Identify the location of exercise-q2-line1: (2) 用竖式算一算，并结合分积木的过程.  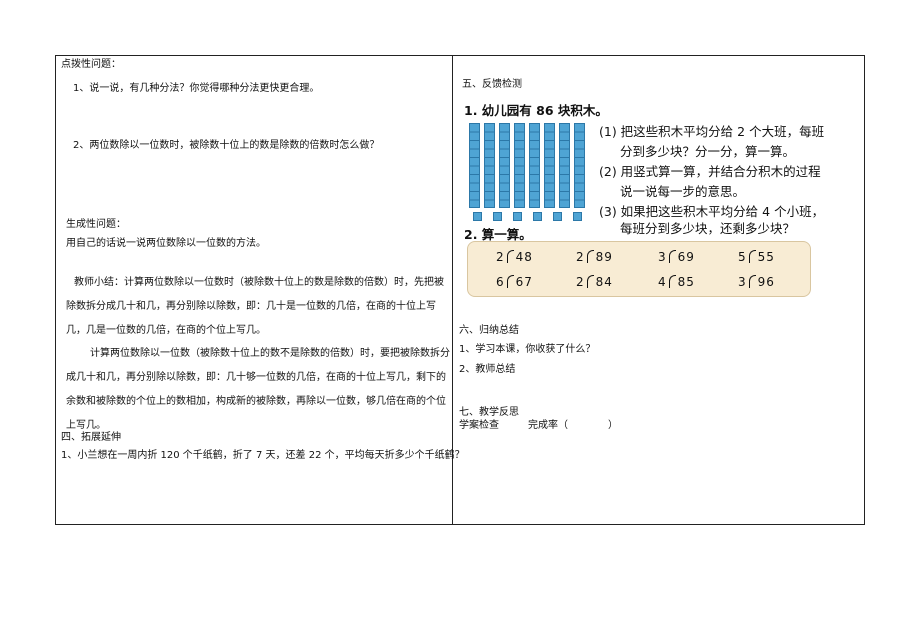
(710, 171).